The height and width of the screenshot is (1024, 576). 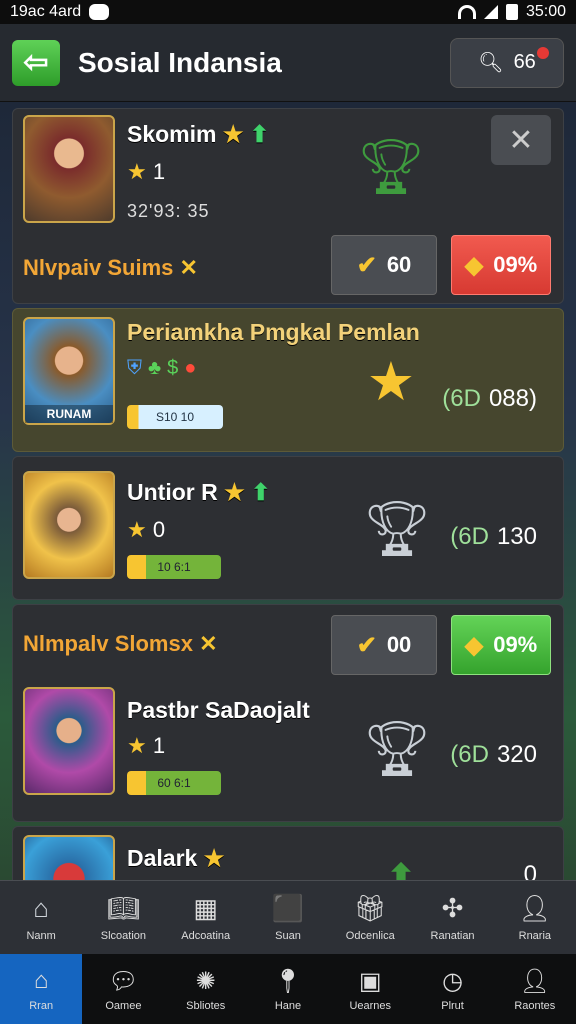 What do you see at coordinates (190, 368) in the screenshot?
I see `fire-icon: ●` at bounding box center [190, 368].